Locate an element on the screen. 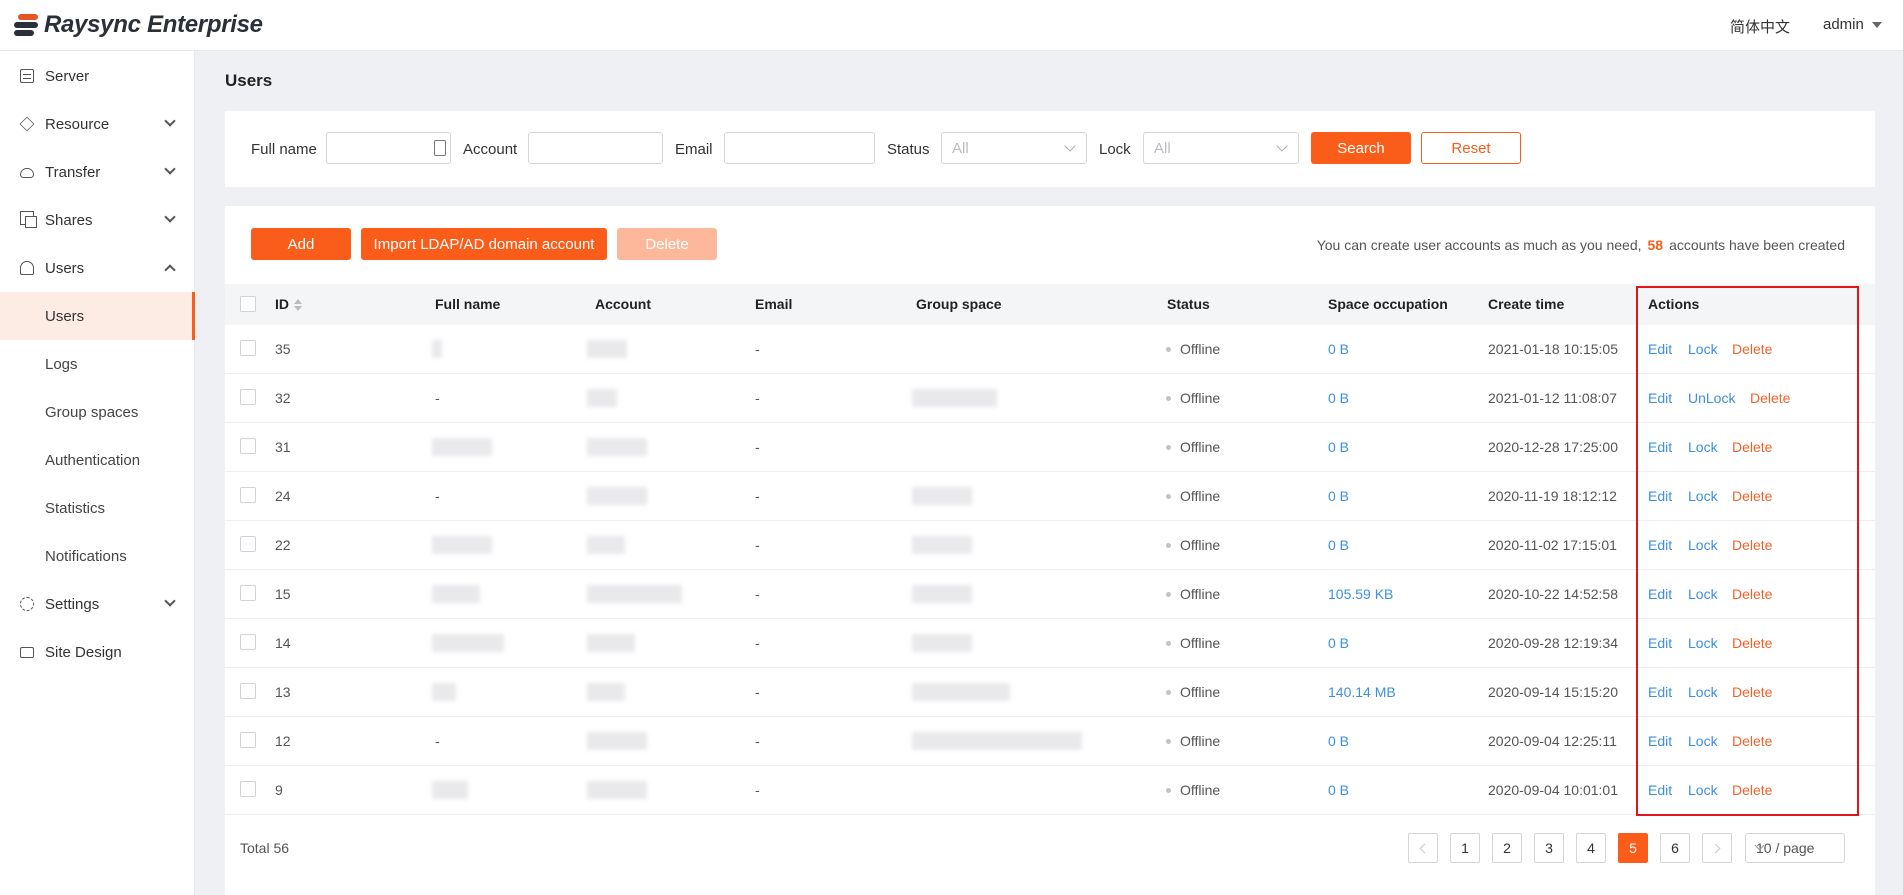 This screenshot has width=1903, height=895. page-button-4: 4 is located at coordinates (1591, 848).